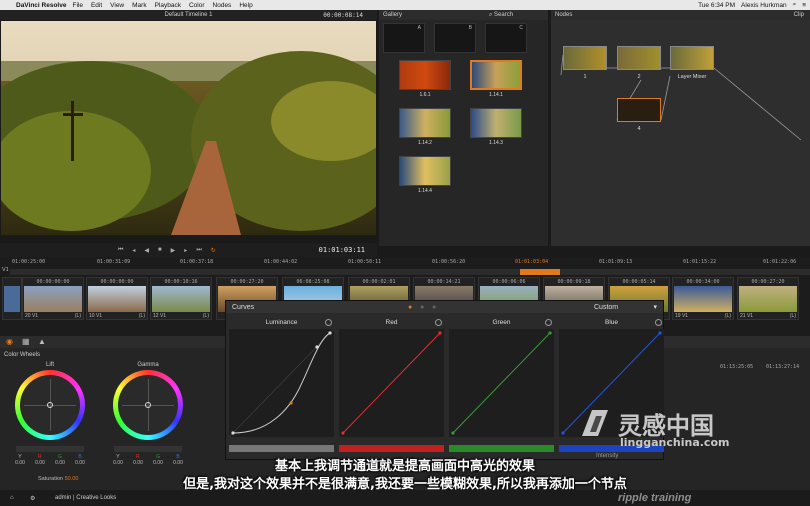  Describe the element at coordinates (197, 5) in the screenshot. I see `menu-color: Color` at that location.